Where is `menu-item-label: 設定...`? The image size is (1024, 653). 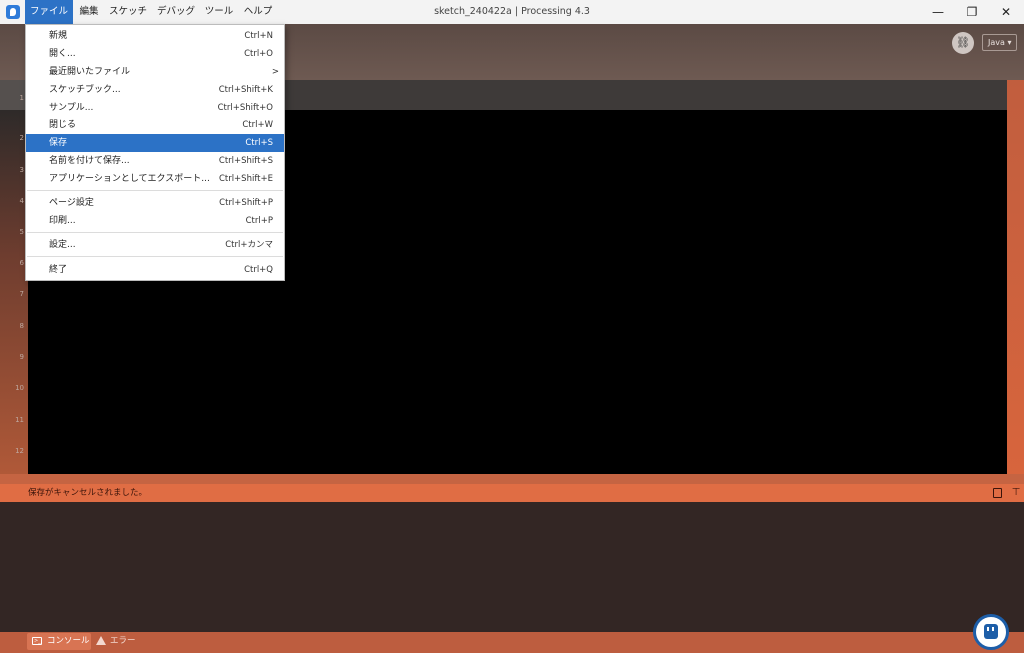 menu-item-label: 設定... is located at coordinates (62, 245).